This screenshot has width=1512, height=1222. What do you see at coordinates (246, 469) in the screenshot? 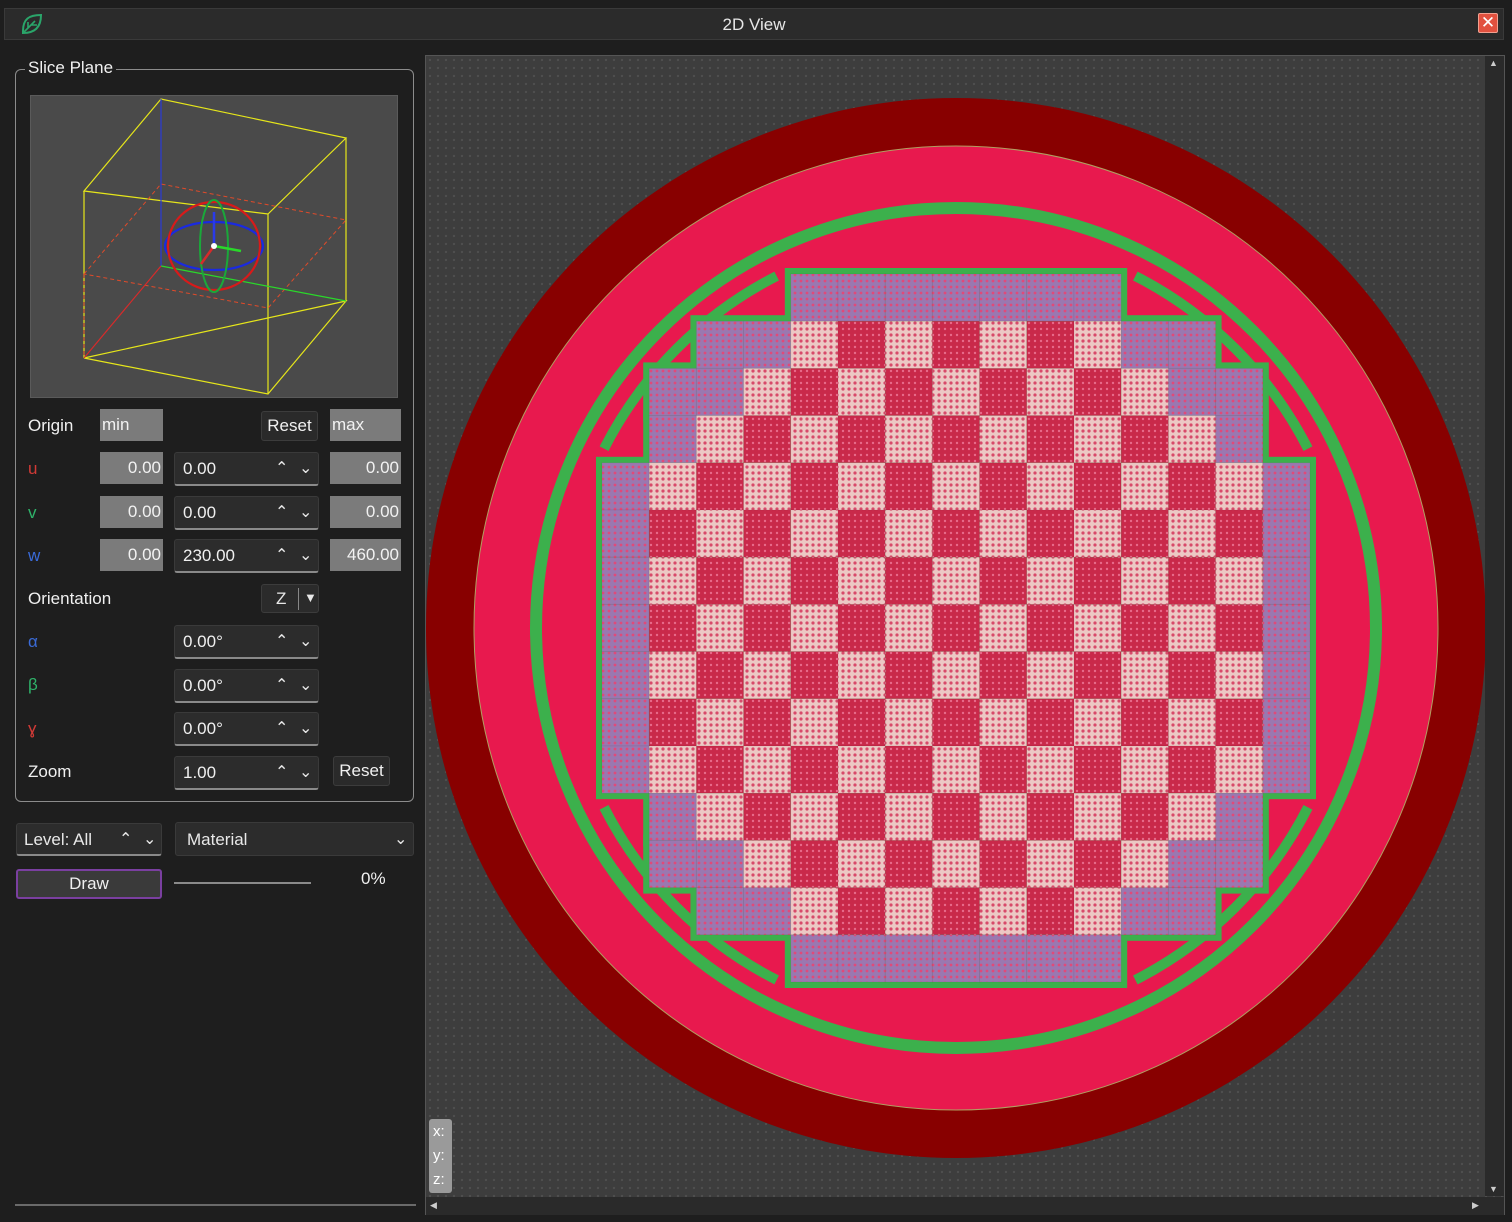
I see `u-value-spinbox: 0.00 ⌃ ⌄` at bounding box center [246, 469].